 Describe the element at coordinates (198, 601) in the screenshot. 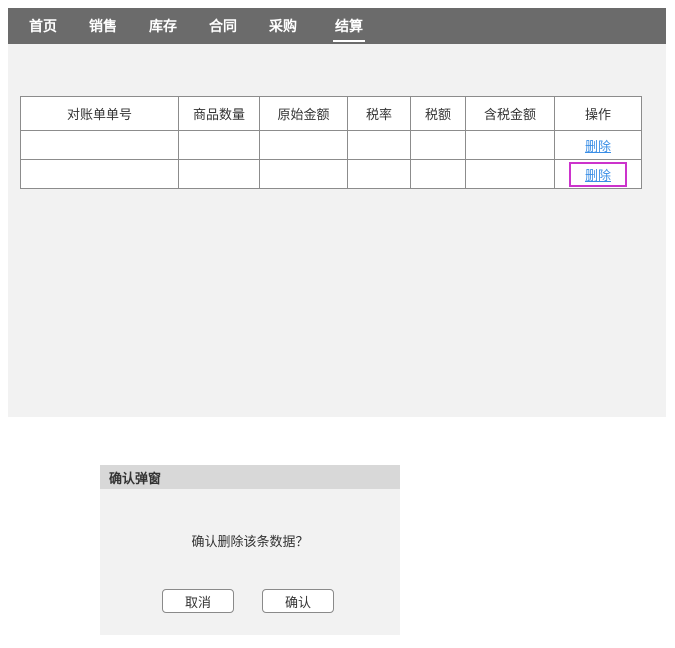

I see `cancel-button: 取消` at that location.